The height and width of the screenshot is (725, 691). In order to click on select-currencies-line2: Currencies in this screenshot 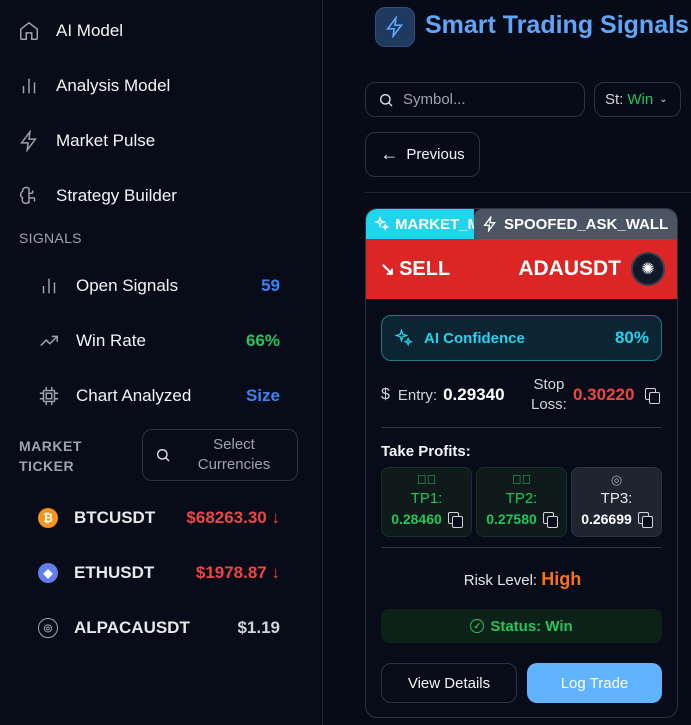, I will do `click(234, 464)`.